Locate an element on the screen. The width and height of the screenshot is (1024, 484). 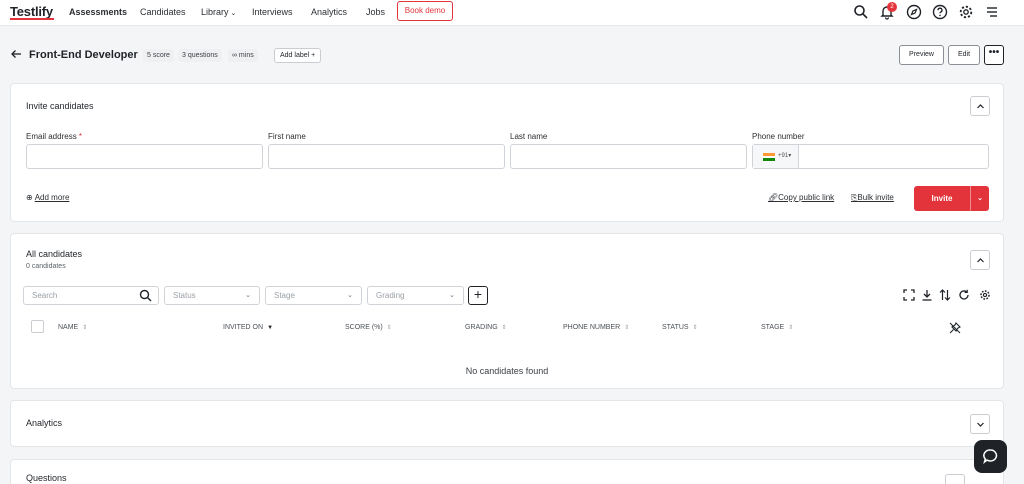
column-grading: Grading ⇕ is located at coordinates (486, 327).